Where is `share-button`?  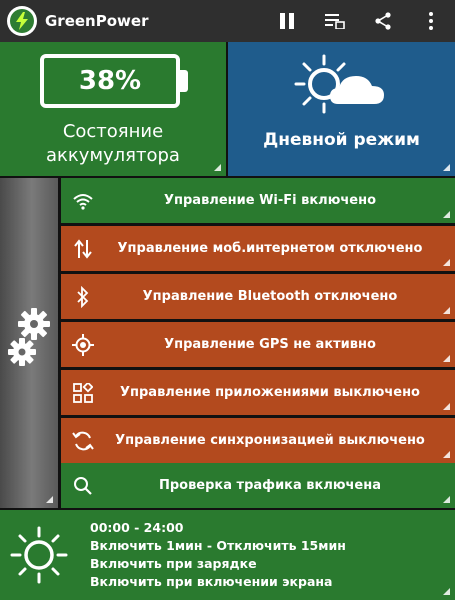 share-button is located at coordinates (383, 21).